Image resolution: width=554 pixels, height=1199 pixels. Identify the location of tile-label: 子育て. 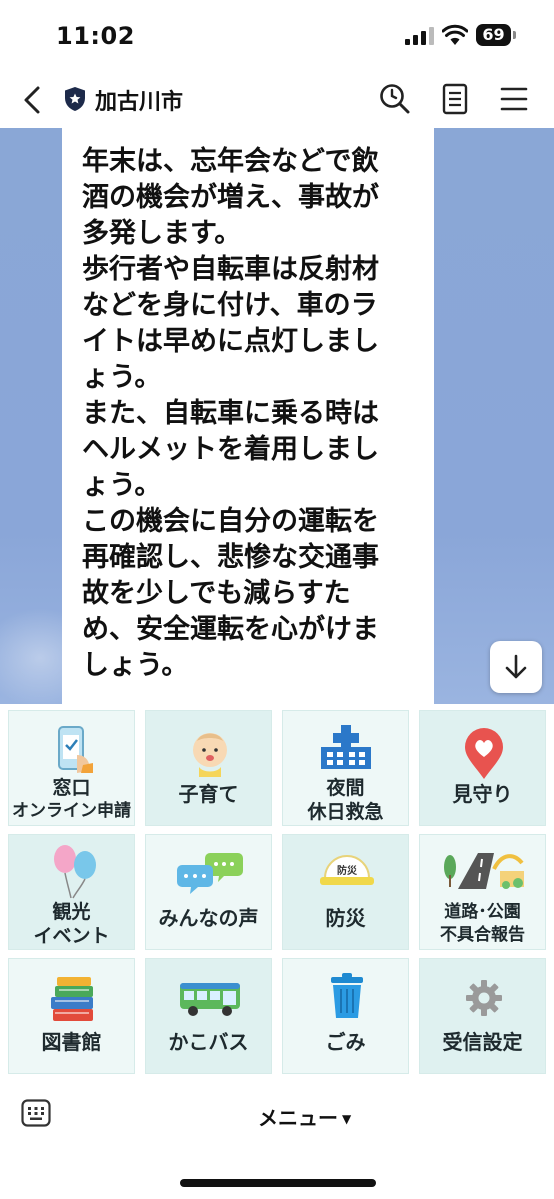
(208, 794).